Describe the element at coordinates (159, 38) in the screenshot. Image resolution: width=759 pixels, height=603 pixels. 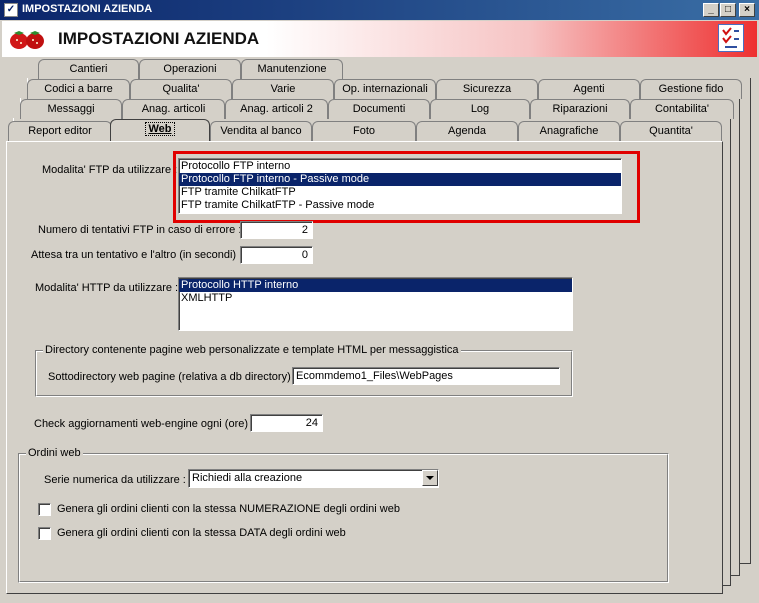
I see `header-title: IMPOSTAZIONI AZIENDA` at that location.